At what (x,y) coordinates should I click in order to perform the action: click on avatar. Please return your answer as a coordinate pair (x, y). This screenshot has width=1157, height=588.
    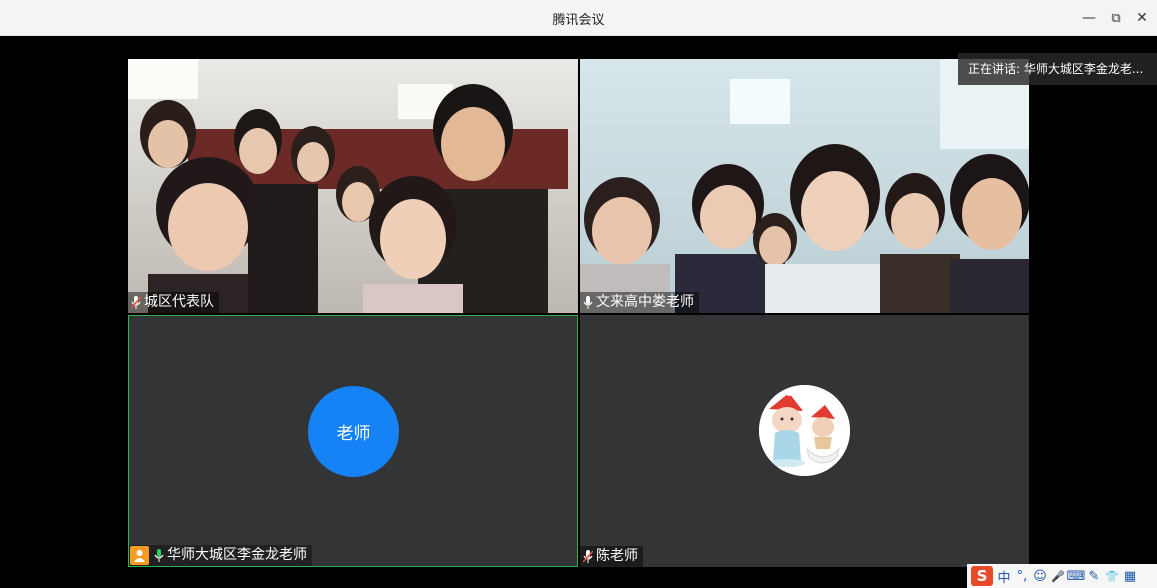
    Looking at the image, I should click on (804, 430).